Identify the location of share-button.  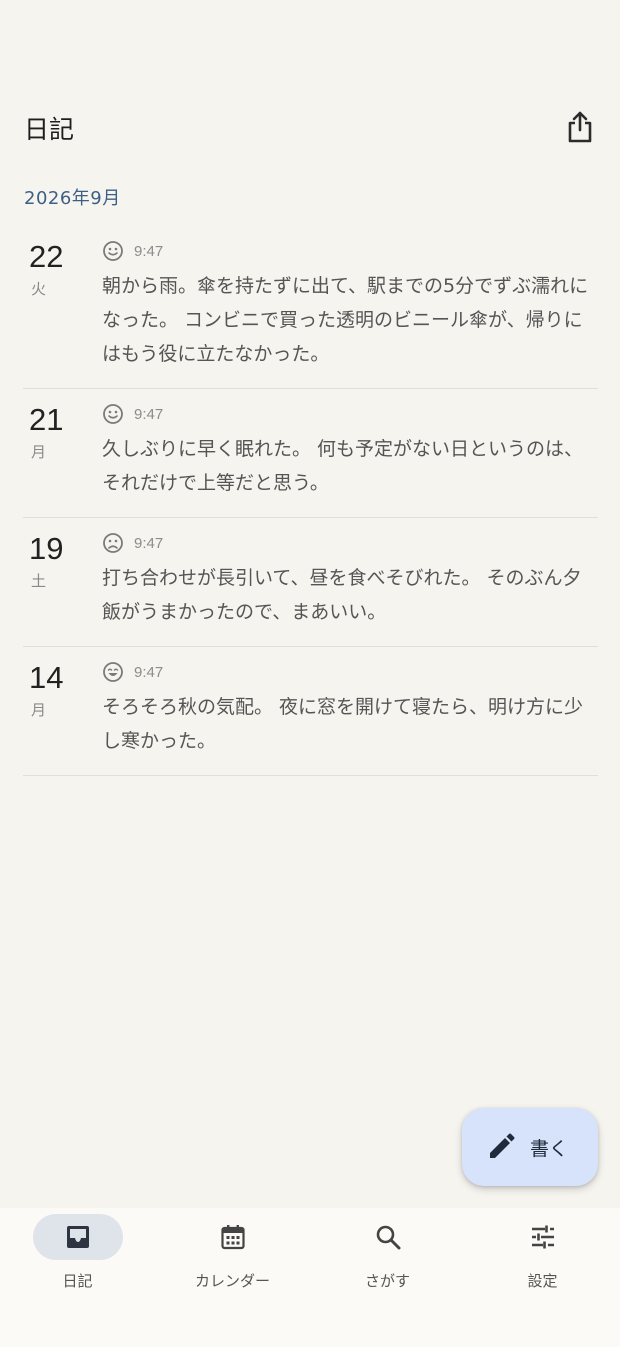
(580, 127).